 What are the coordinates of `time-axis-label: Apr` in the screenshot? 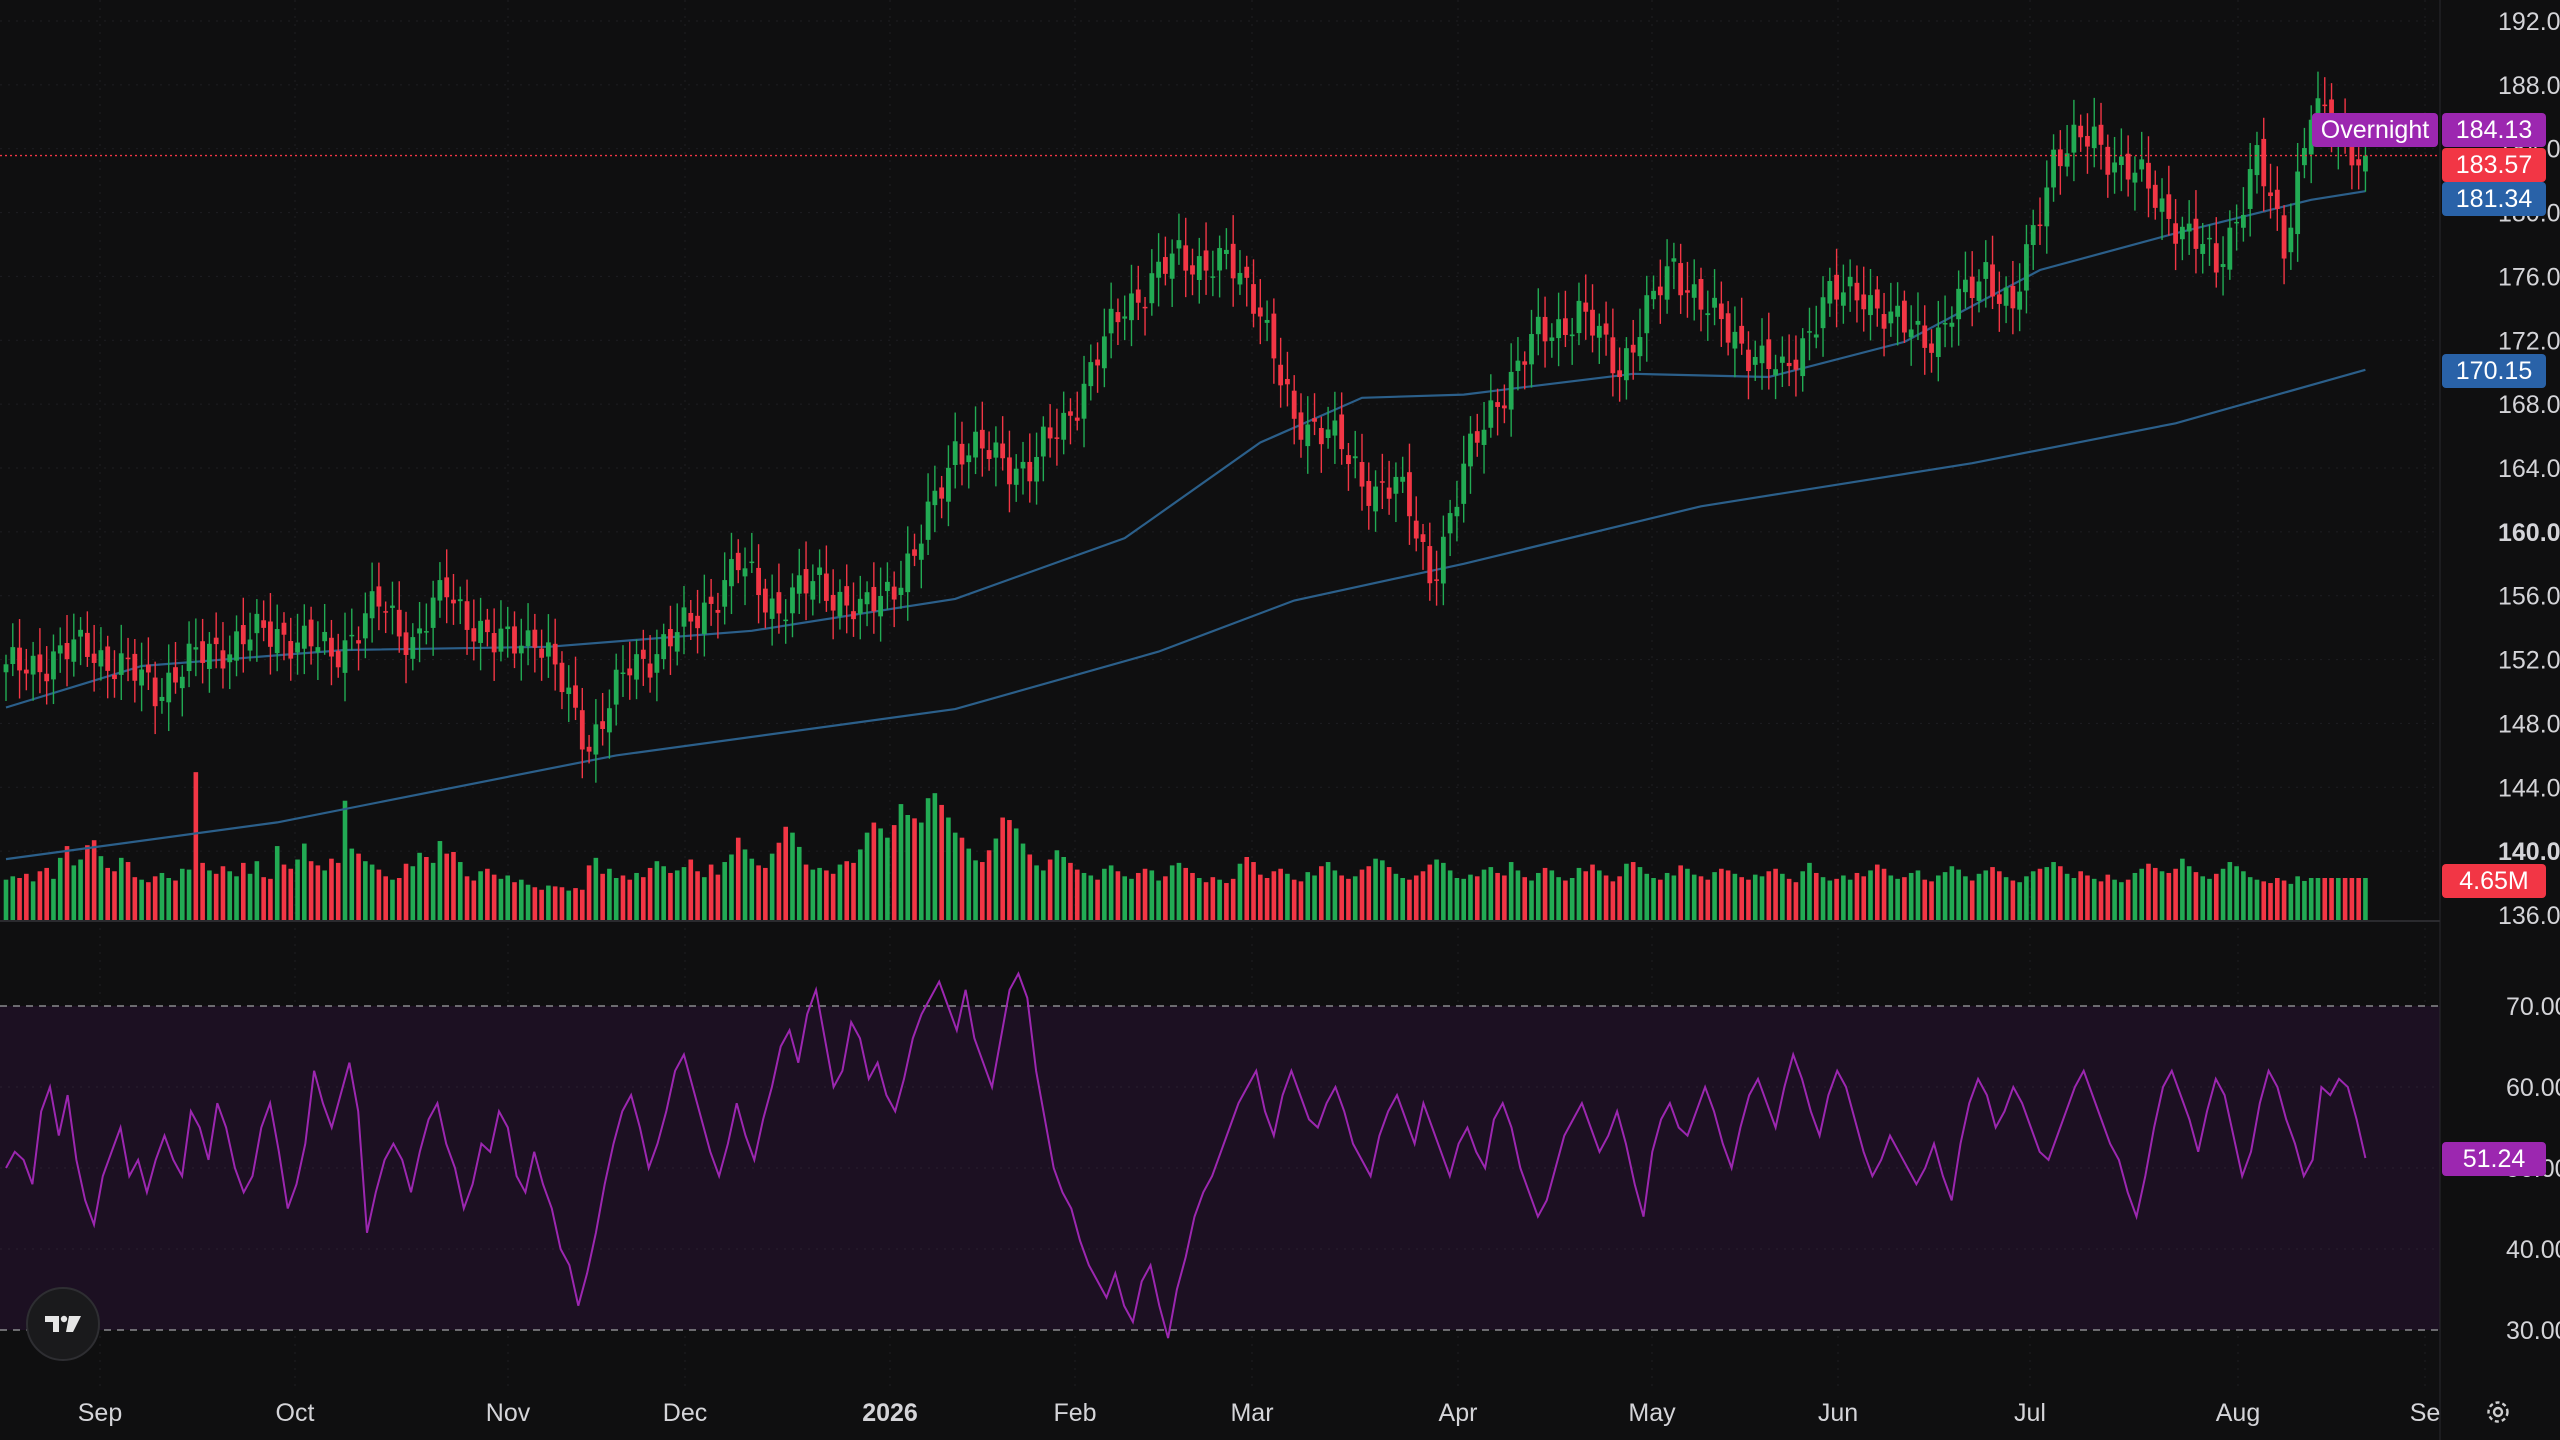 It's located at (1458, 1413).